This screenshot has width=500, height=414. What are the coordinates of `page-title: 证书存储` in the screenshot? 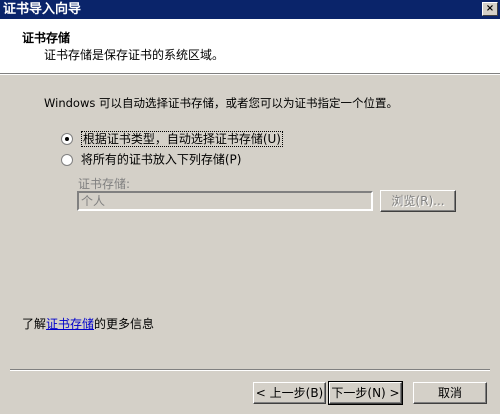 It's located at (46, 38).